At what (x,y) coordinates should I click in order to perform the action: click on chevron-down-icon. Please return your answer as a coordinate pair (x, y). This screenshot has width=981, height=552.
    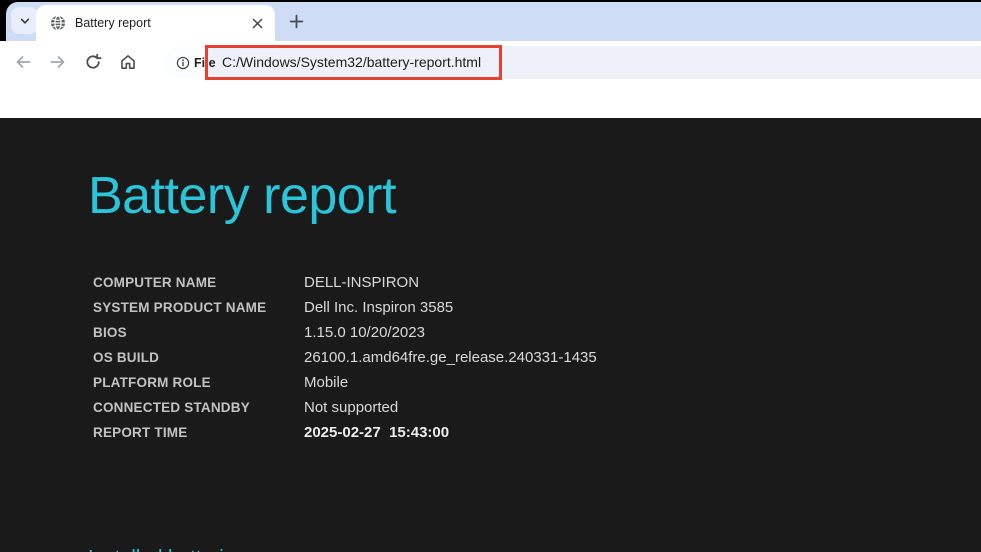
    Looking at the image, I should click on (25, 21).